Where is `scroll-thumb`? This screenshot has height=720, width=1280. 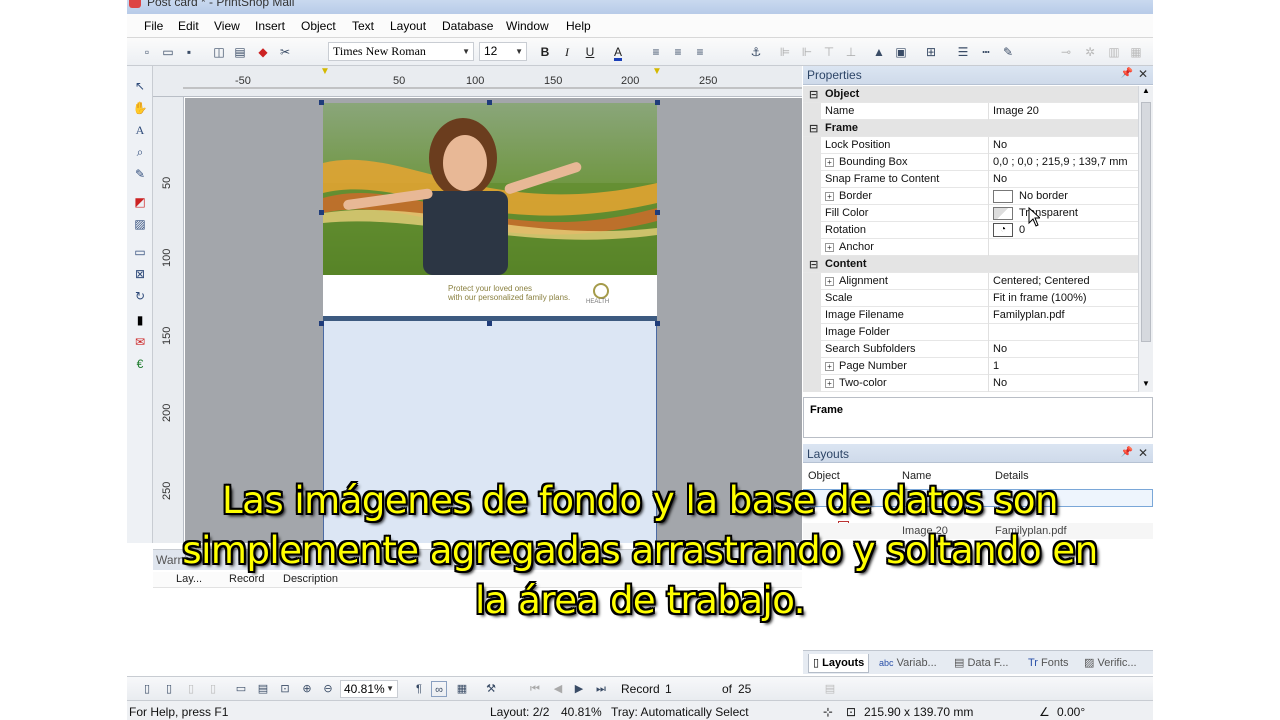
scroll-thumb is located at coordinates (1146, 222).